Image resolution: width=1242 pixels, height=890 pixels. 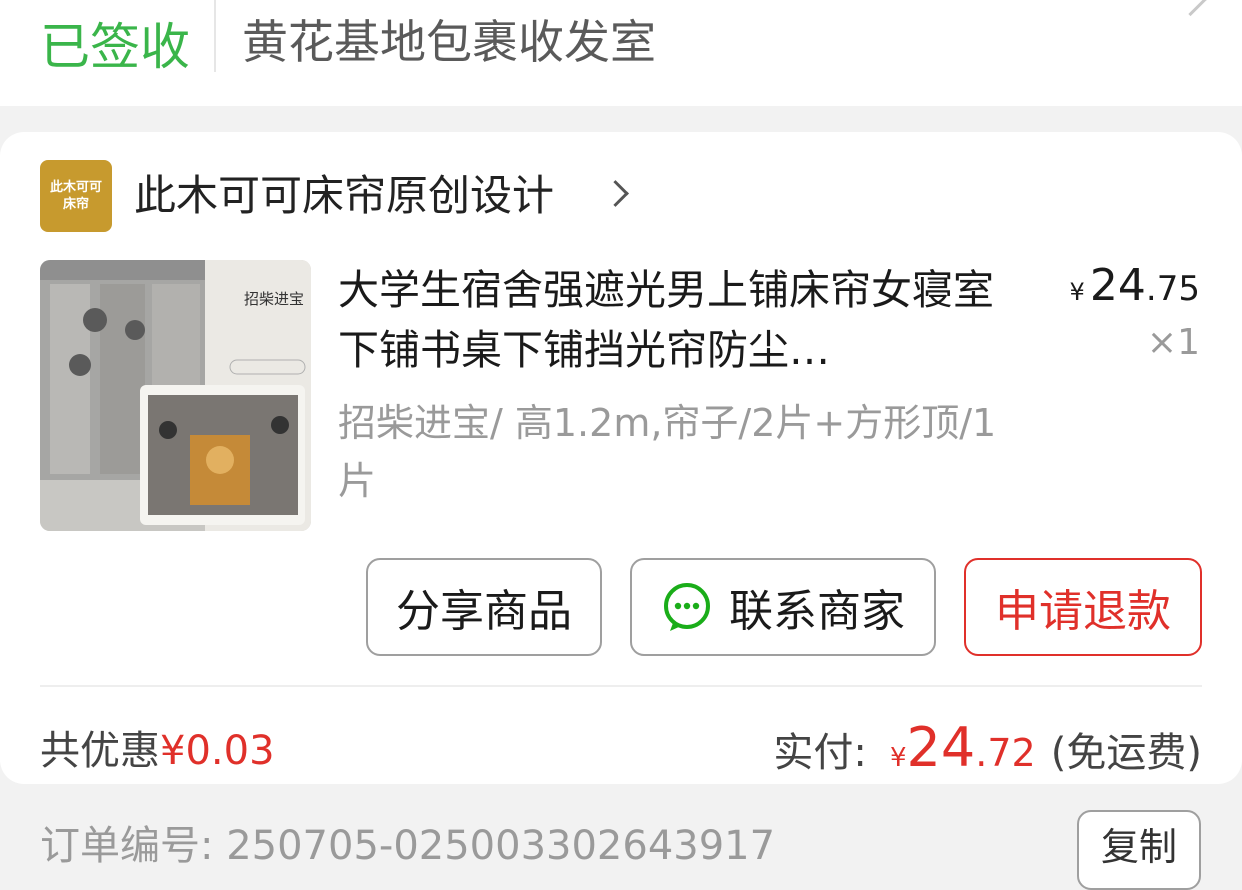 I want to click on shop-logo-line2: 床帘, so click(x=75, y=204).